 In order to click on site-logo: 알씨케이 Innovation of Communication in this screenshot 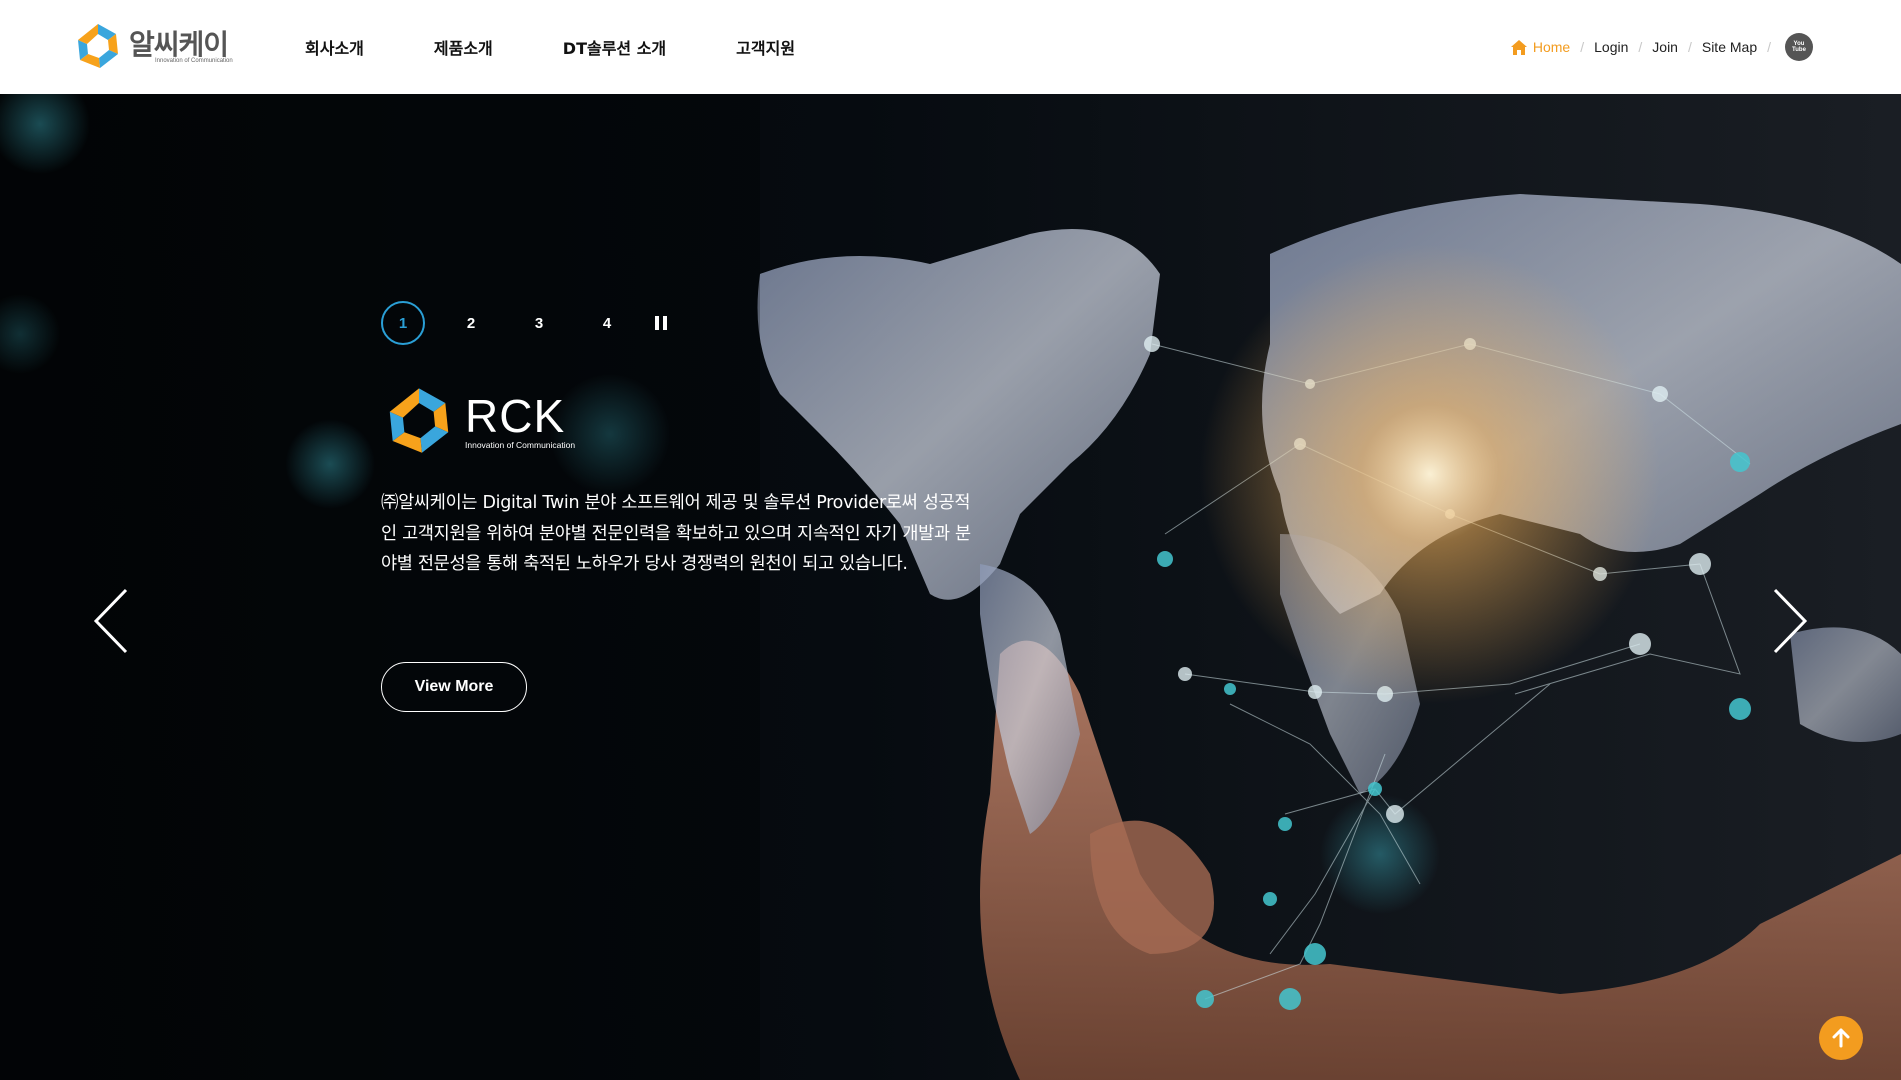, I will do `click(152, 47)`.